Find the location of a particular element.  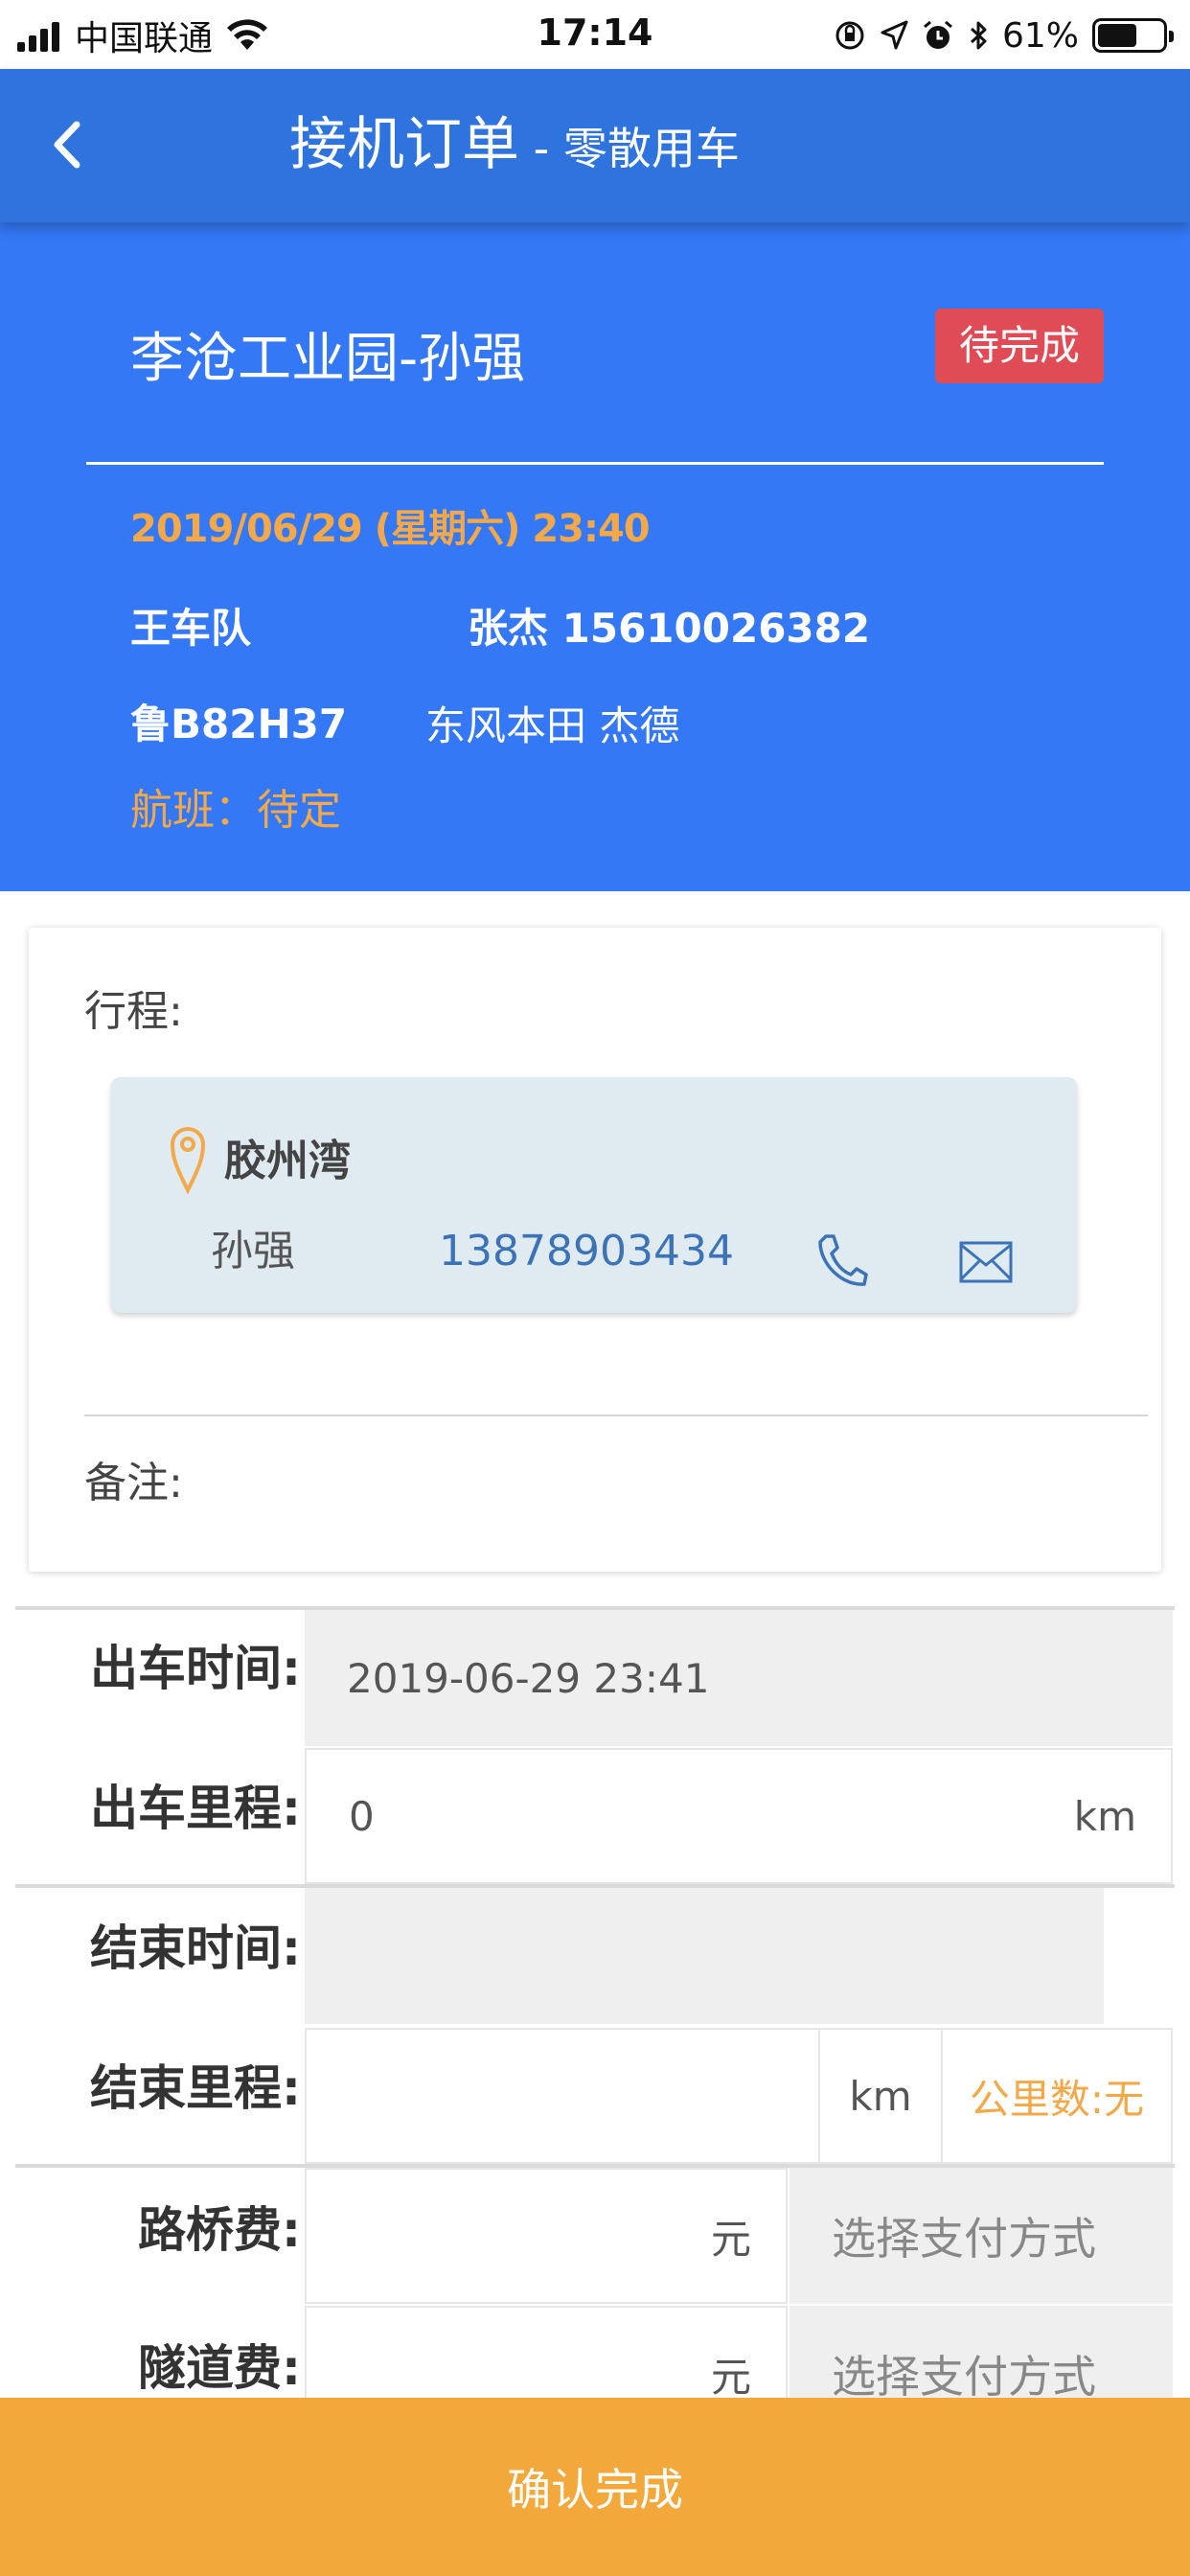

back-icon is located at coordinates (66, 144).